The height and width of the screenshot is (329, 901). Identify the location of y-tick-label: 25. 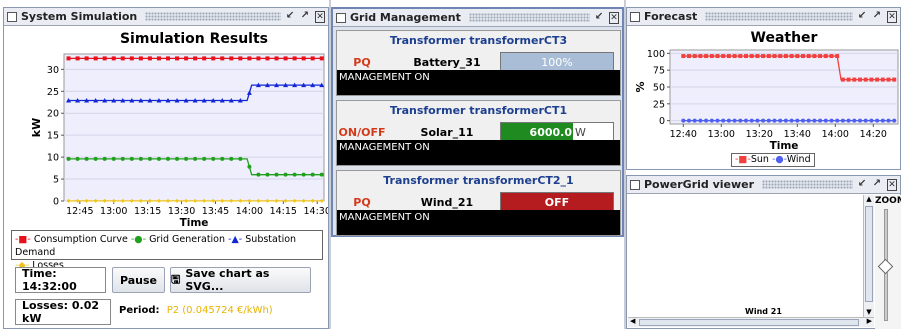
(659, 104).